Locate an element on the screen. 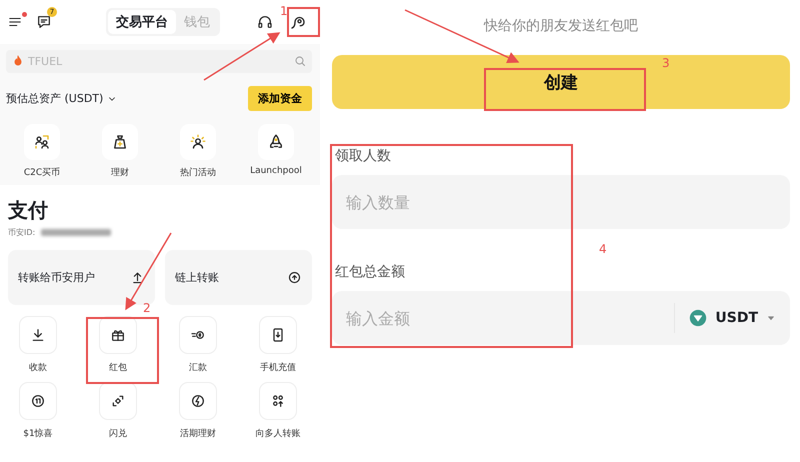 The width and height of the screenshot is (800, 462). account-id-label: 币安ID: is located at coordinates (22, 232).